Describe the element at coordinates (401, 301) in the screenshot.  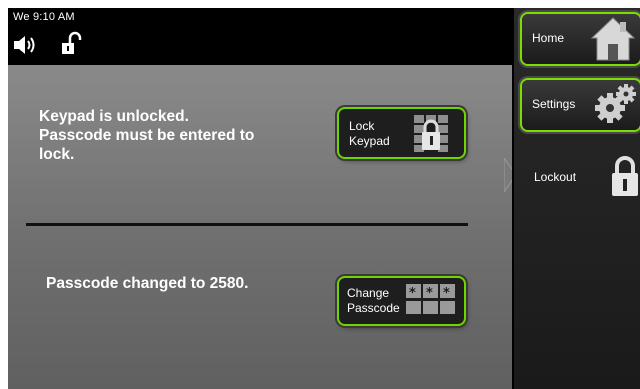
I see `change-passcode-button: Change Passcode * * *` at that location.